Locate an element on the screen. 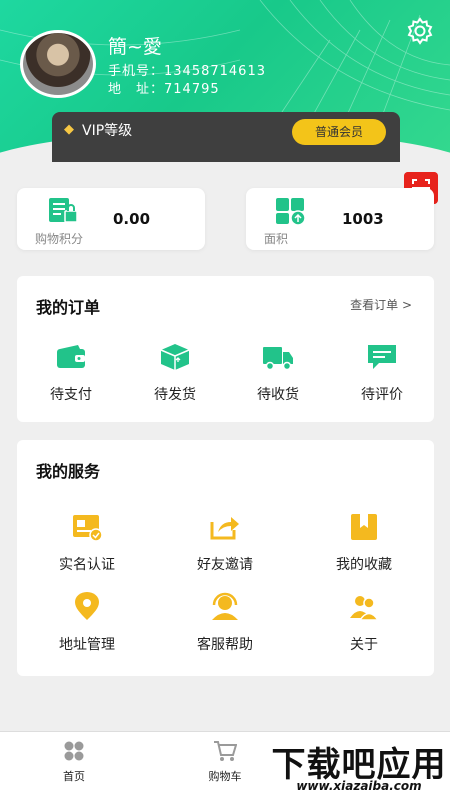 The height and width of the screenshot is (800, 450). points-value: 0.00 is located at coordinates (132, 219).